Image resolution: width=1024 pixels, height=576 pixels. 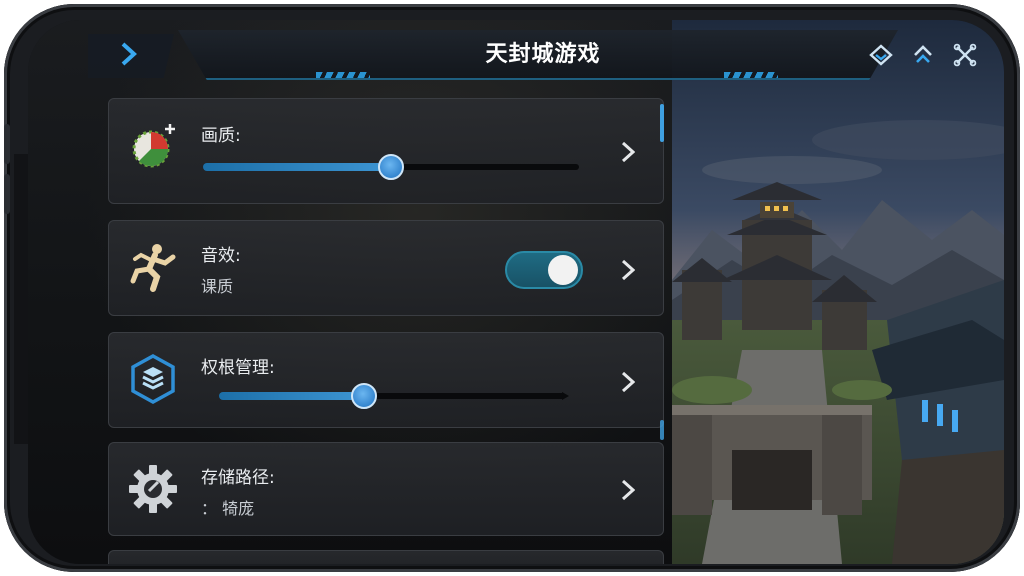 What do you see at coordinates (153, 147) in the screenshot?
I see `quality-dial-icon` at bounding box center [153, 147].